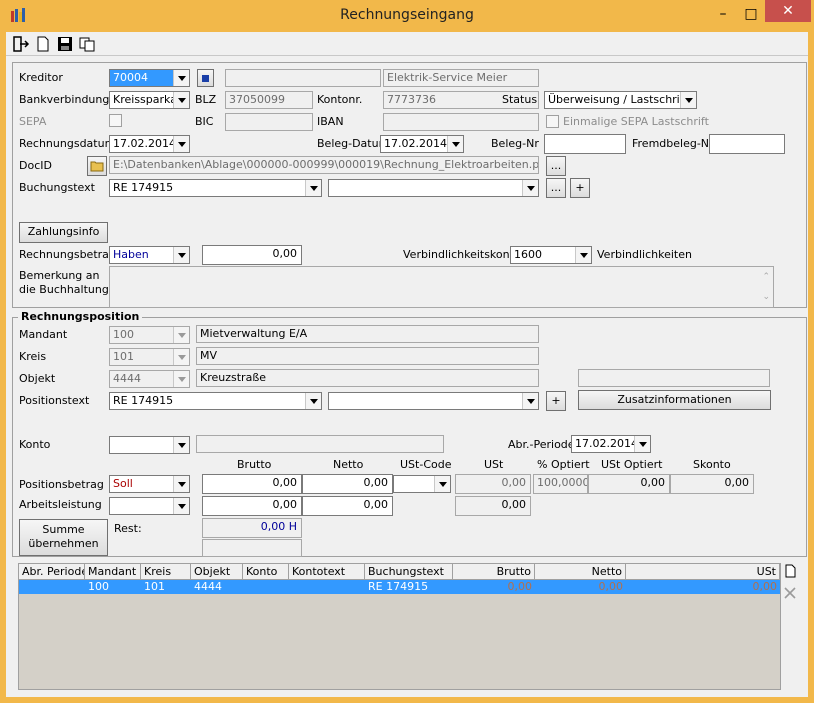 This screenshot has width=814, height=703. I want to click on summe-uebernehmen-button: Summe übernehmen, so click(63, 537).